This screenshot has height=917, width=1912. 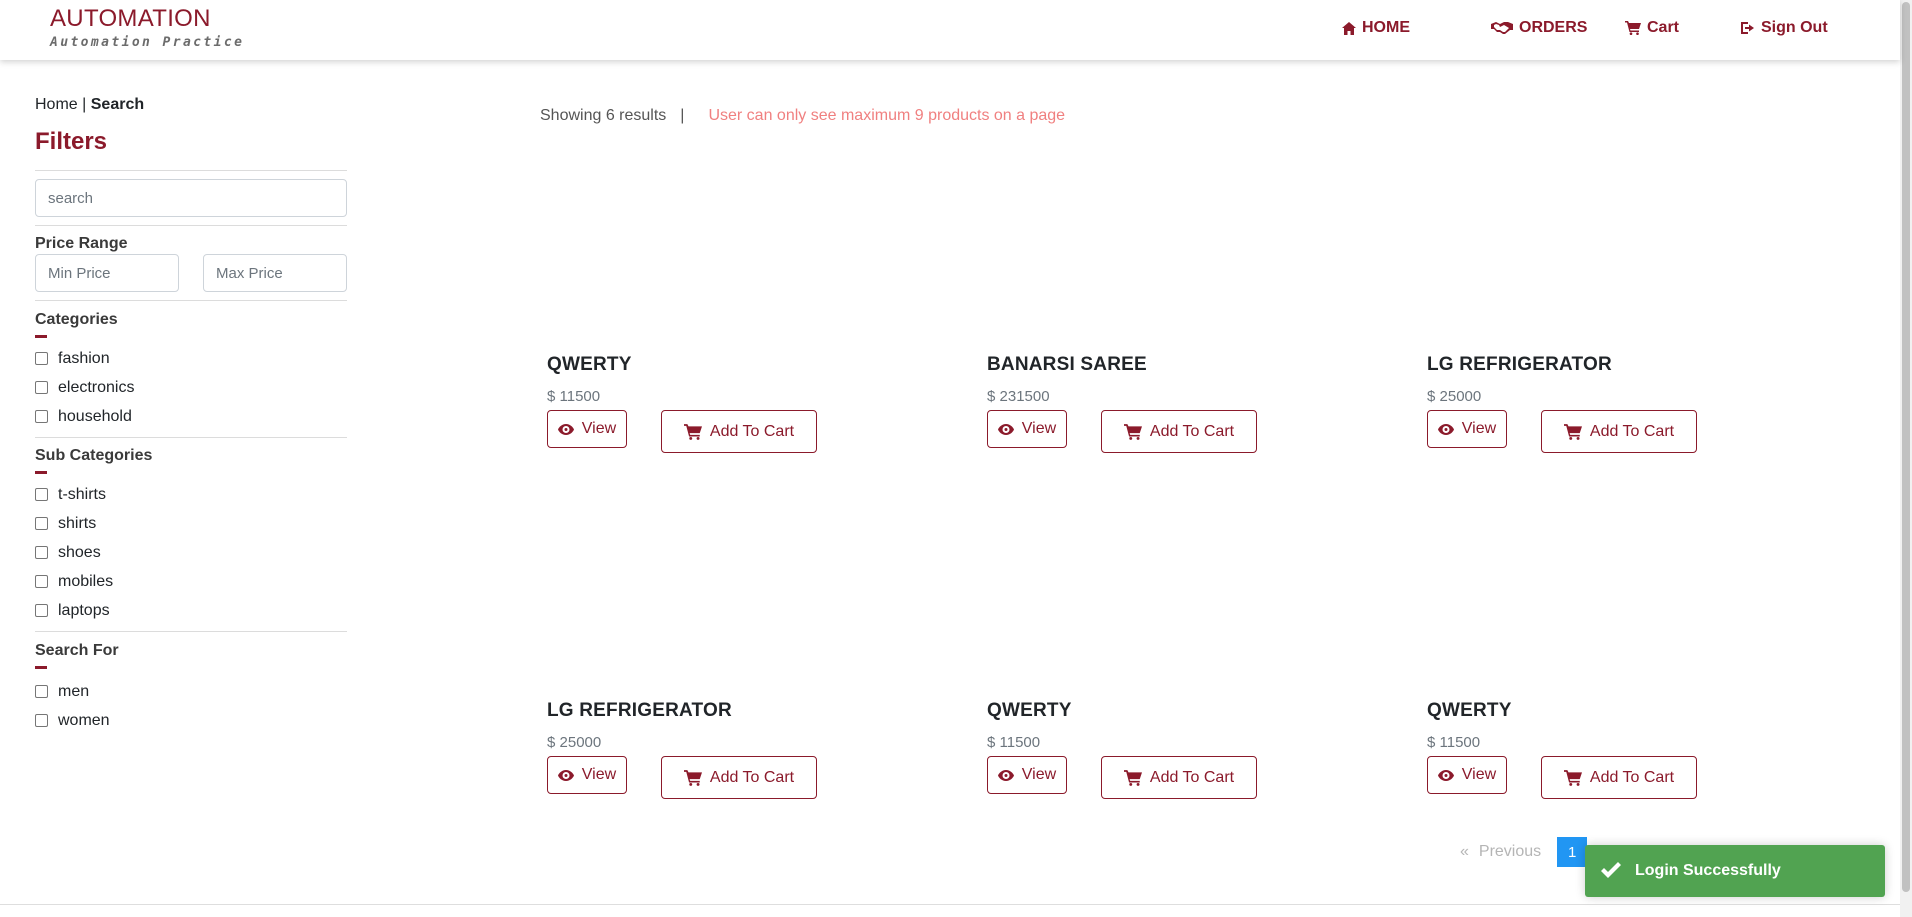 I want to click on page-scrollbar, so click(x=1906, y=458).